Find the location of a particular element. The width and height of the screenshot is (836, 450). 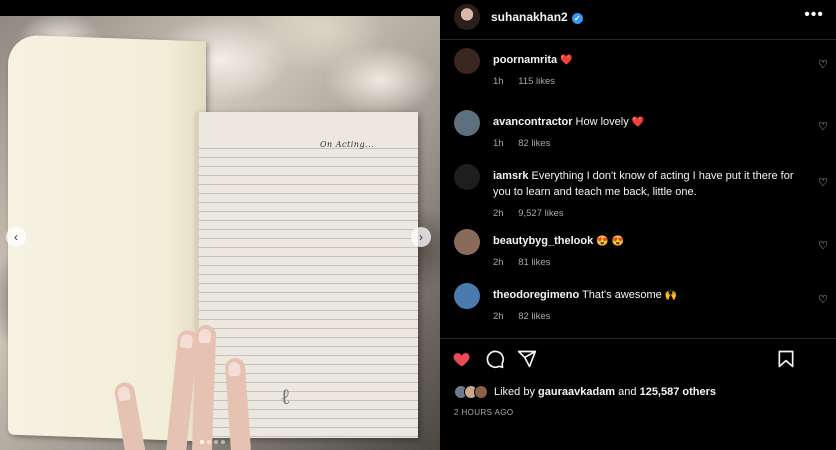

comment-meta: 2h 82 likes is located at coordinates (527, 316).